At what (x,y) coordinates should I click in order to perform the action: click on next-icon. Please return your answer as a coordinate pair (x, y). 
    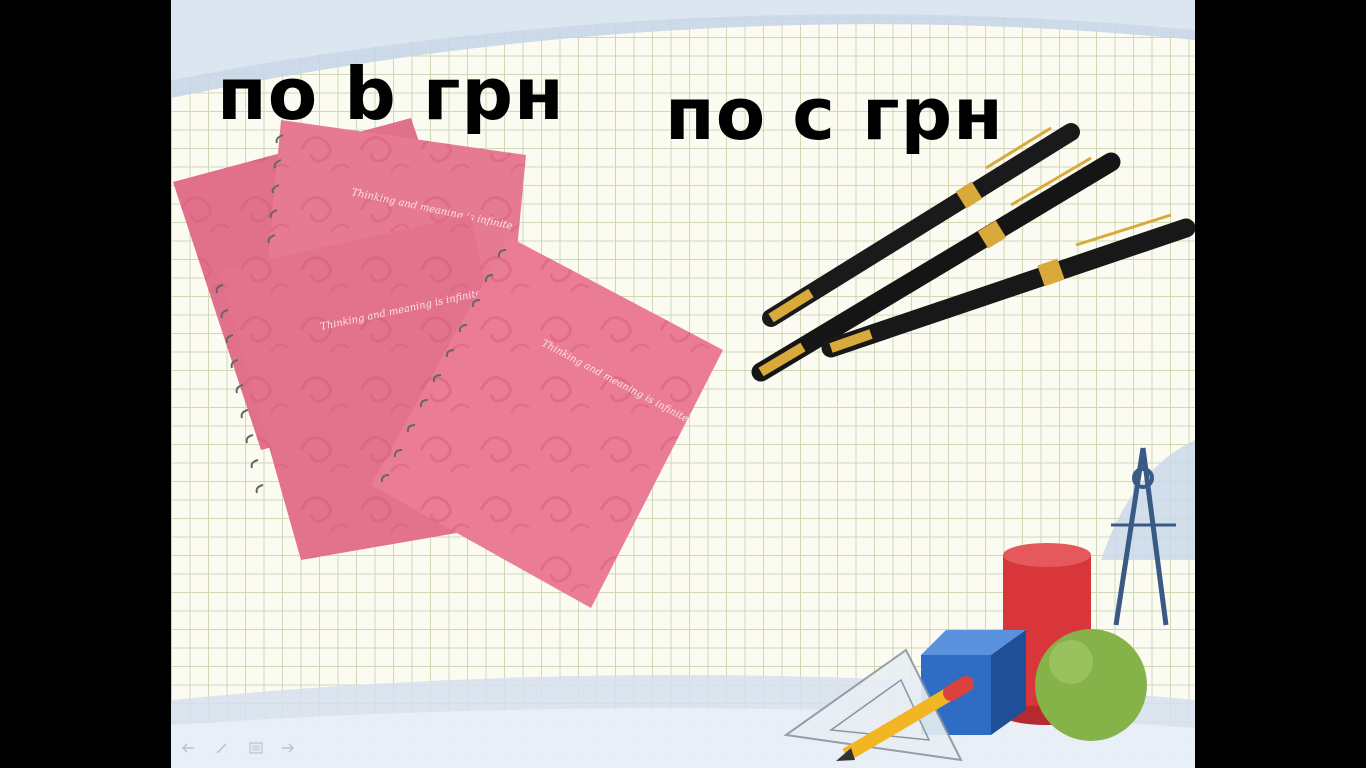
    Looking at the image, I should click on (288, 748).